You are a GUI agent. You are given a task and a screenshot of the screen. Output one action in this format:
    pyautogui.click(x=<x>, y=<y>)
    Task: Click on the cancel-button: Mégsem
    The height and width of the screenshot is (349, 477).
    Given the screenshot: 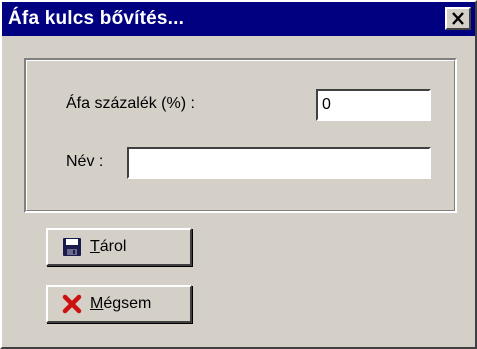 What is the action you would take?
    pyautogui.click(x=119, y=304)
    